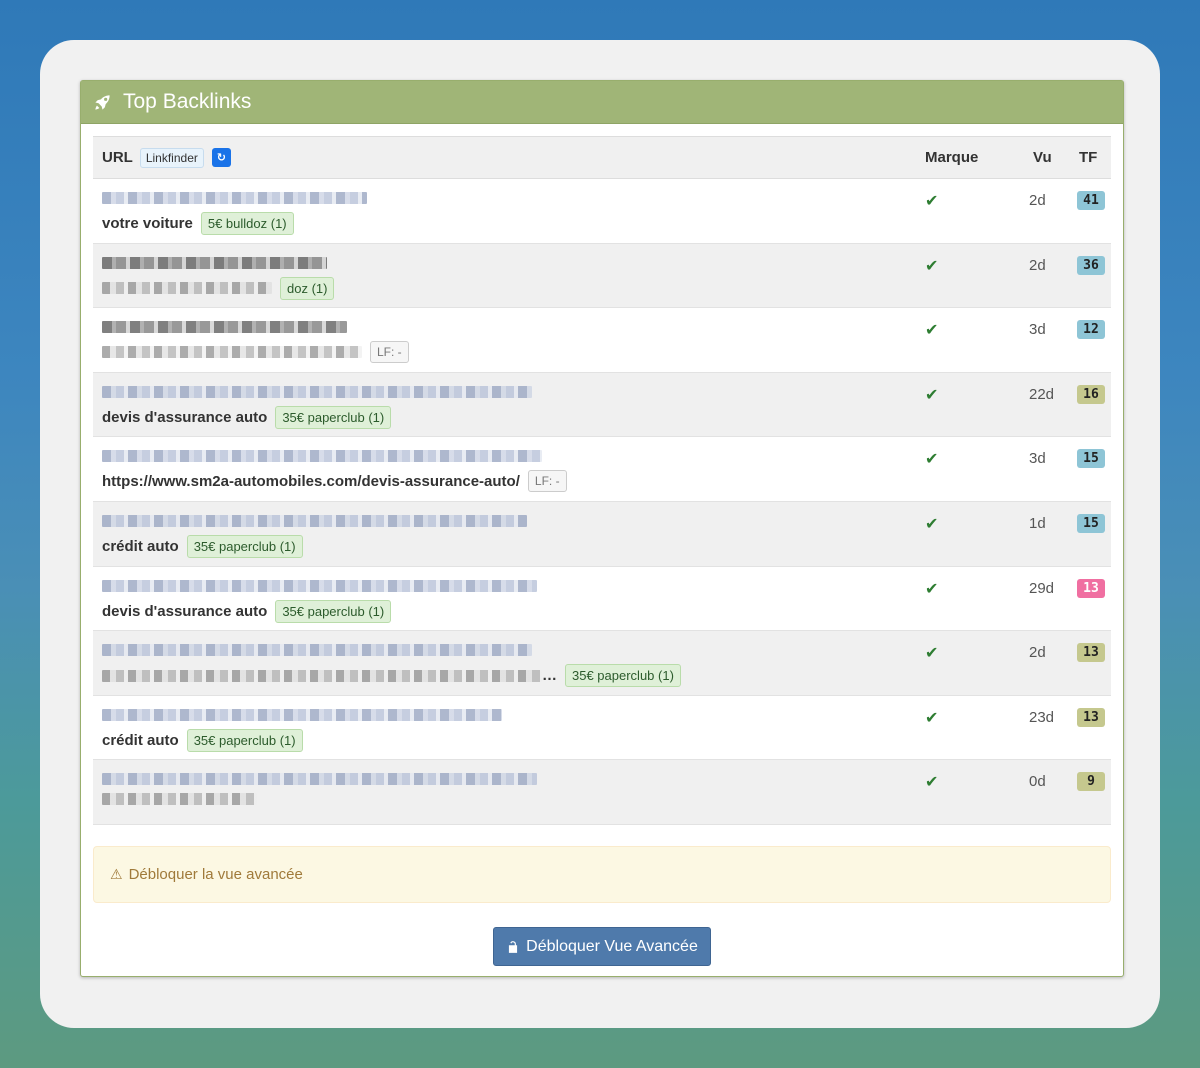 This screenshot has height=1068, width=1200. I want to click on url-cell: LF: -, so click(504, 336).